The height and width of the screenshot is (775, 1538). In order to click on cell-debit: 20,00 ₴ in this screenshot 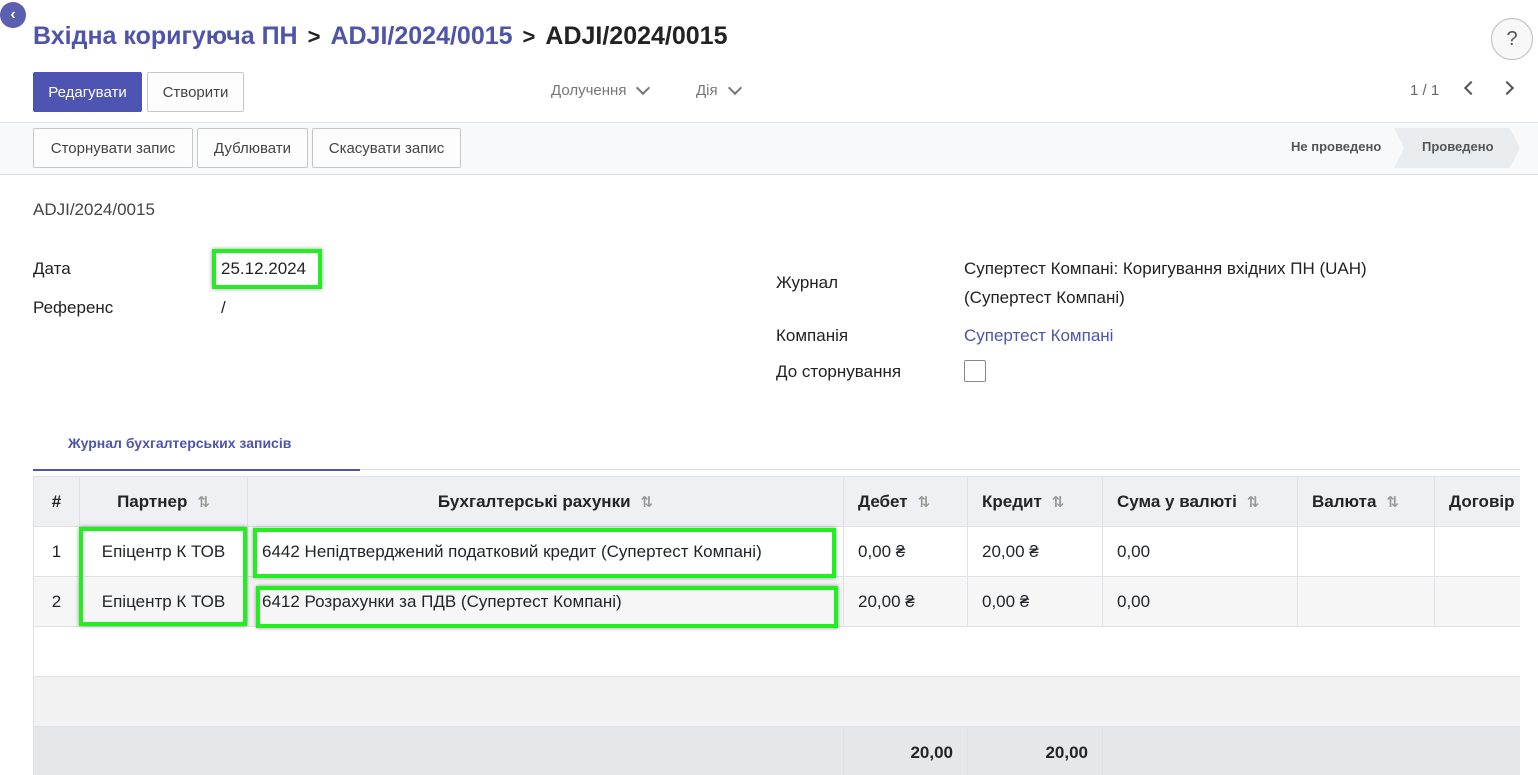, I will do `click(905, 601)`.